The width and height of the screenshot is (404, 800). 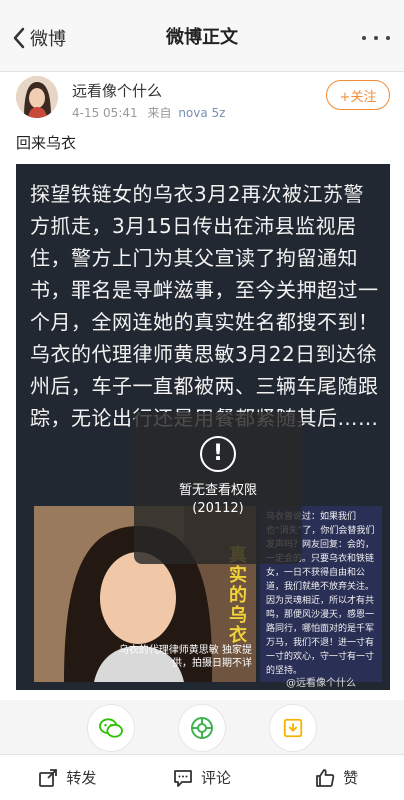 I want to click on comment-button: 评论, so click(x=202, y=777).